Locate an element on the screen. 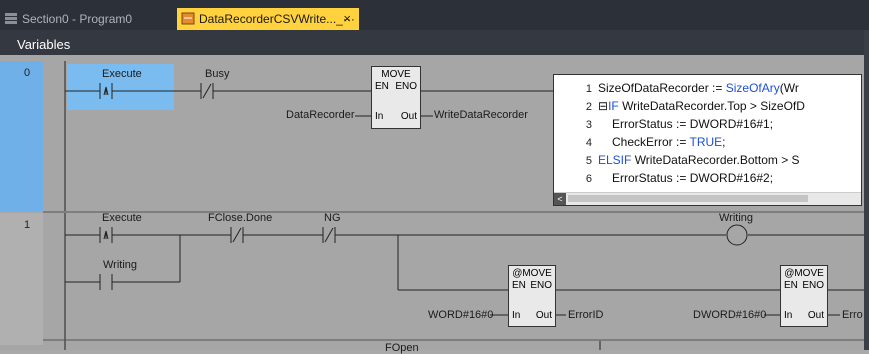 The height and width of the screenshot is (354, 869). move-input-variable: WORD#16#0 is located at coordinates (460, 315).